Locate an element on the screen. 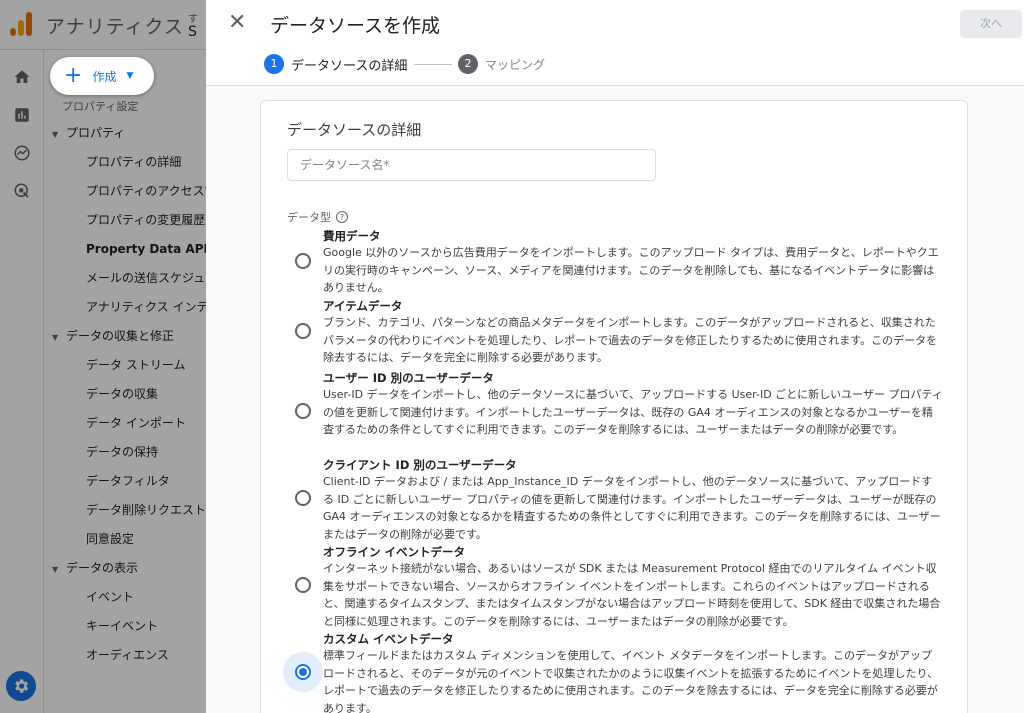 Image resolution: width=1024 pixels, height=713 pixels. dialog-header: ✕ データソースを作成 次へ 1 データソースの詳細 2 マッピング is located at coordinates (615, 43).